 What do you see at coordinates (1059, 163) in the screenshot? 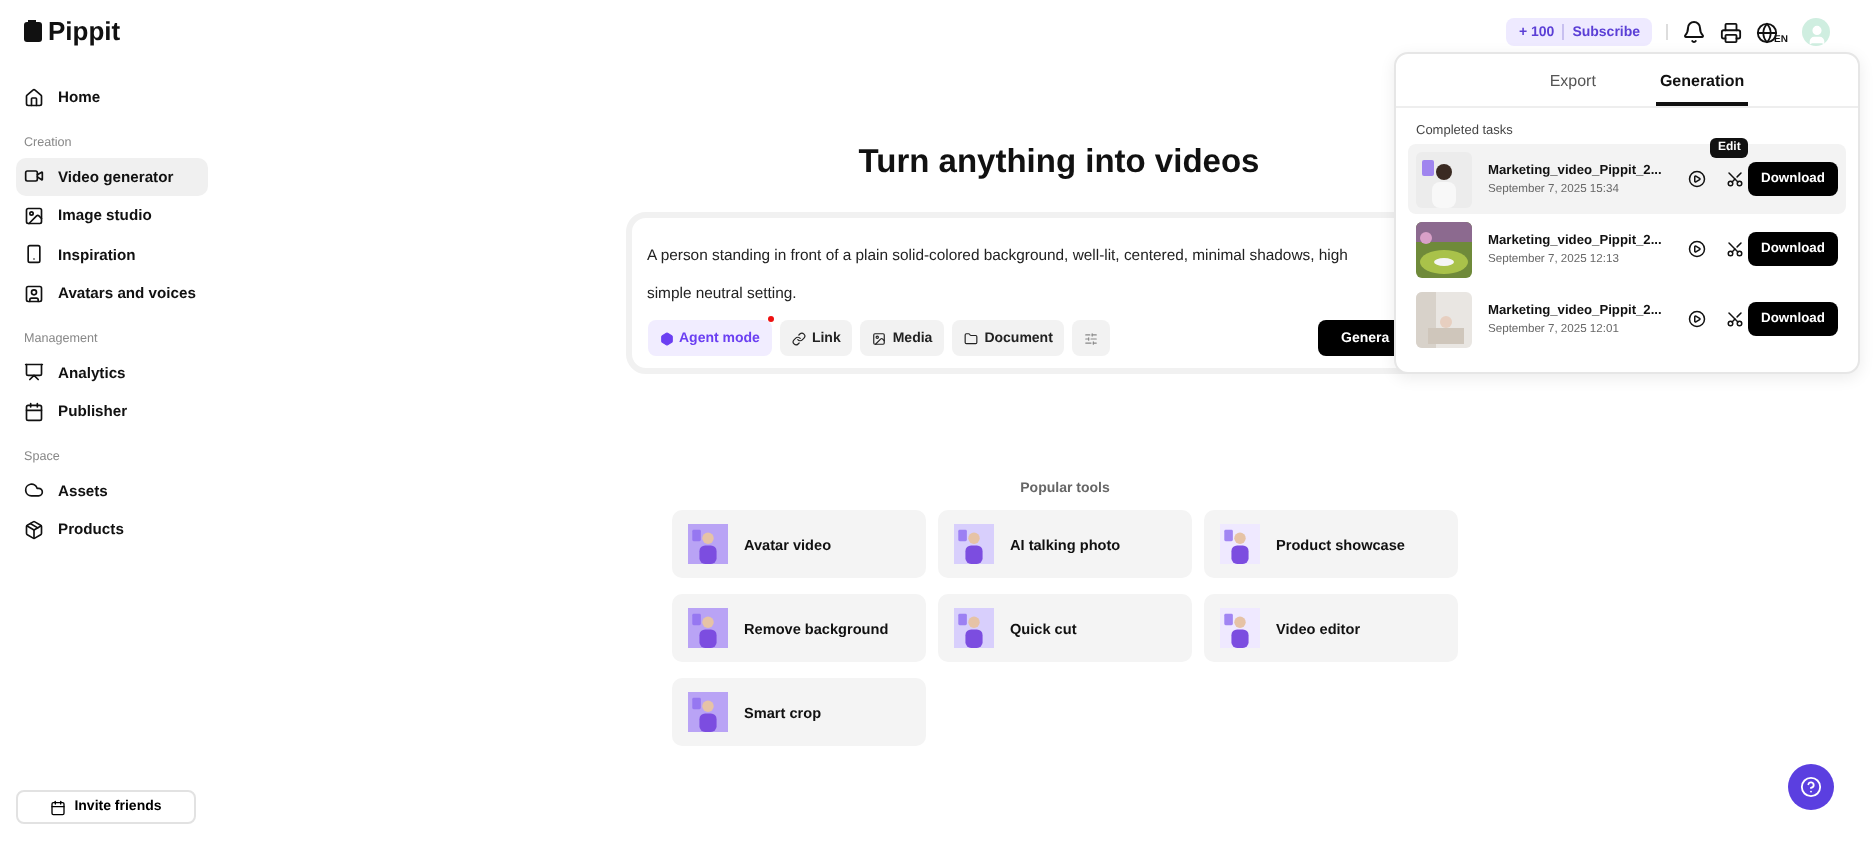
I see `page-title: Turn anything into videos` at bounding box center [1059, 163].